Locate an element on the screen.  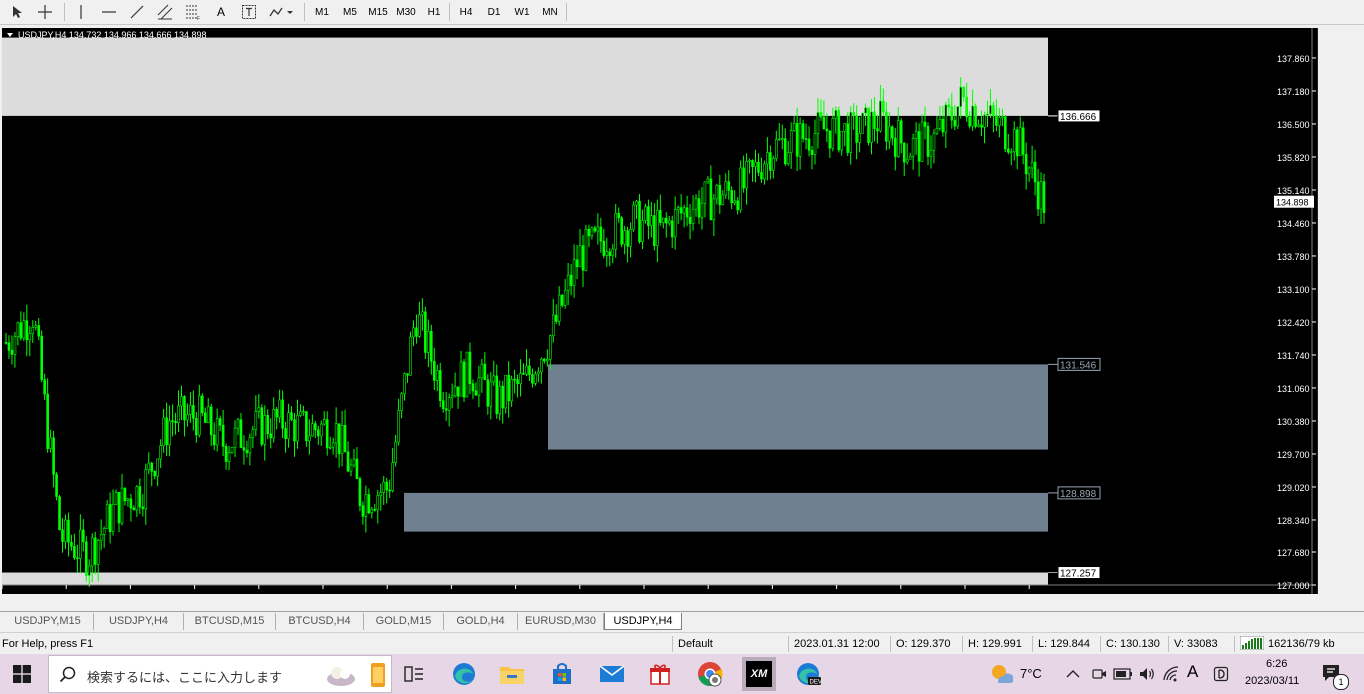
cursor-arrow-icon is located at coordinates (17, 12).